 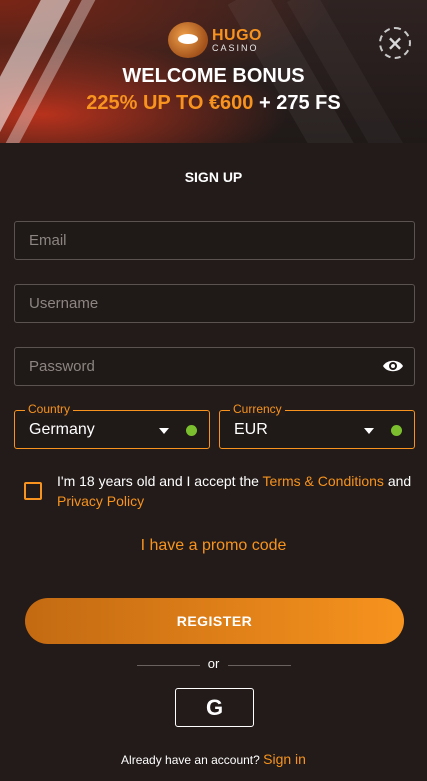 What do you see at coordinates (170, 103) in the screenshot?
I see `bonus-highlight: 225% UP TO €600` at bounding box center [170, 103].